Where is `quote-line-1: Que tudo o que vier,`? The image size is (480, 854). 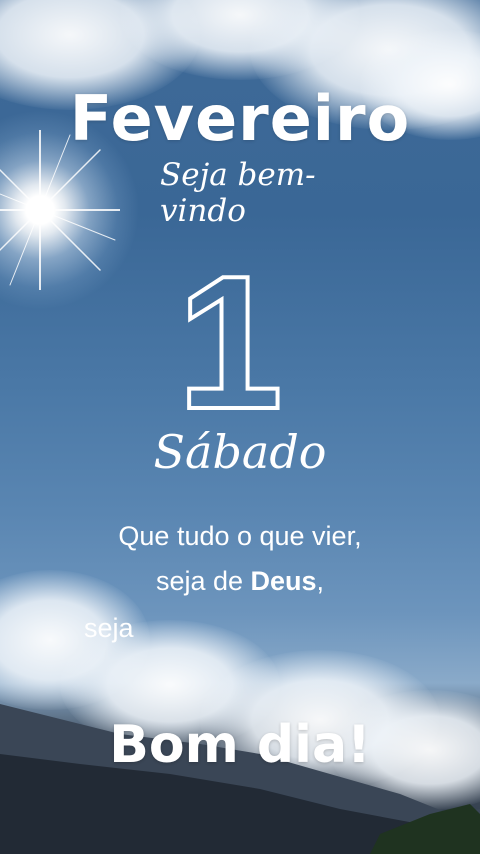 quote-line-1: Que tudo o que vier, is located at coordinates (240, 536).